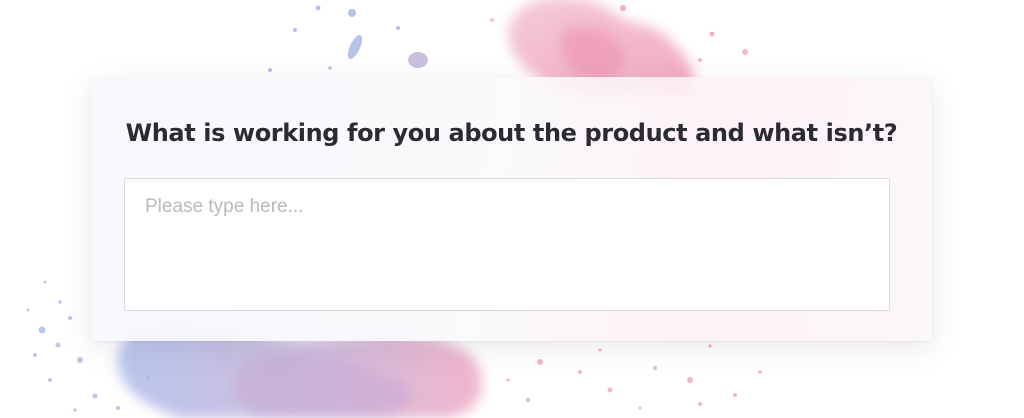 This screenshot has width=1024, height=418. I want to click on pink-speckles-bottom, so click(634, 377).